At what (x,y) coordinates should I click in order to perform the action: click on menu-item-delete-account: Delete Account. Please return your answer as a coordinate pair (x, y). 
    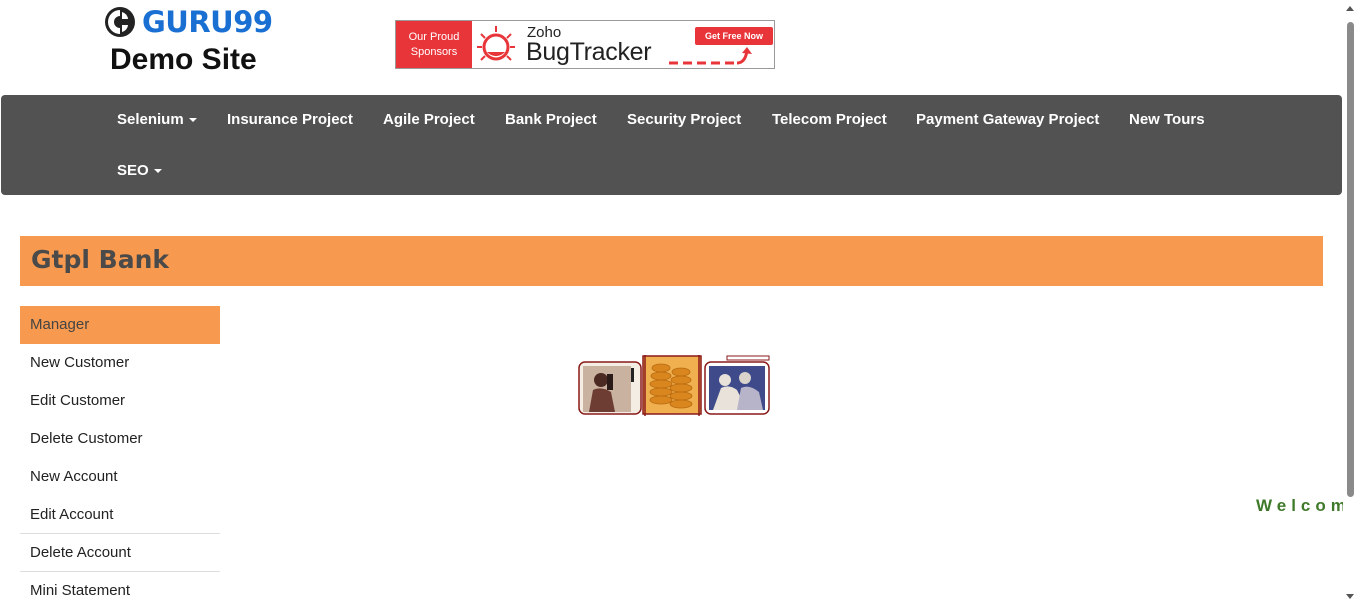
    Looking at the image, I should click on (120, 553).